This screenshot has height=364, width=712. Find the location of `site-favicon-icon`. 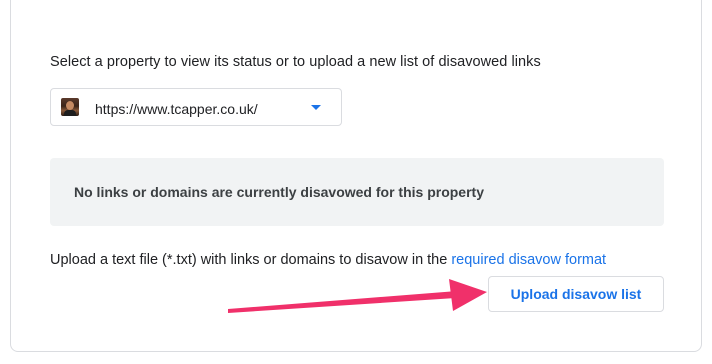

site-favicon-icon is located at coordinates (70, 107).